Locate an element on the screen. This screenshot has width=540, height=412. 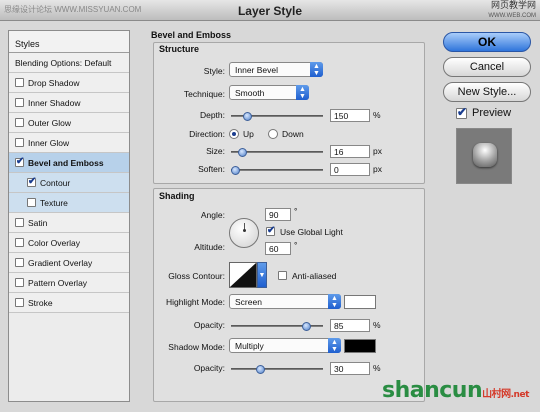
style-item-label: Drop Shadow is located at coordinates (54, 82).